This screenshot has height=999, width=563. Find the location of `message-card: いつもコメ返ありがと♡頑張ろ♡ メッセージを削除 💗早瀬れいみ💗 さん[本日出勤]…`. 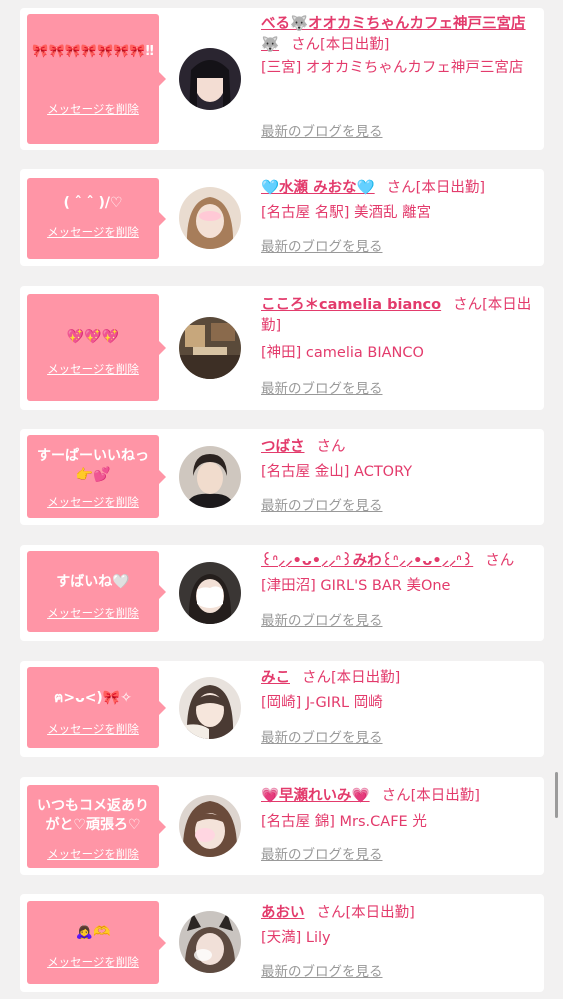

message-card: いつもコメ返ありがと♡頑張ろ♡ メッセージを削除 💗早瀬れいみ💗 さん[本日出勤]… is located at coordinates (282, 826).